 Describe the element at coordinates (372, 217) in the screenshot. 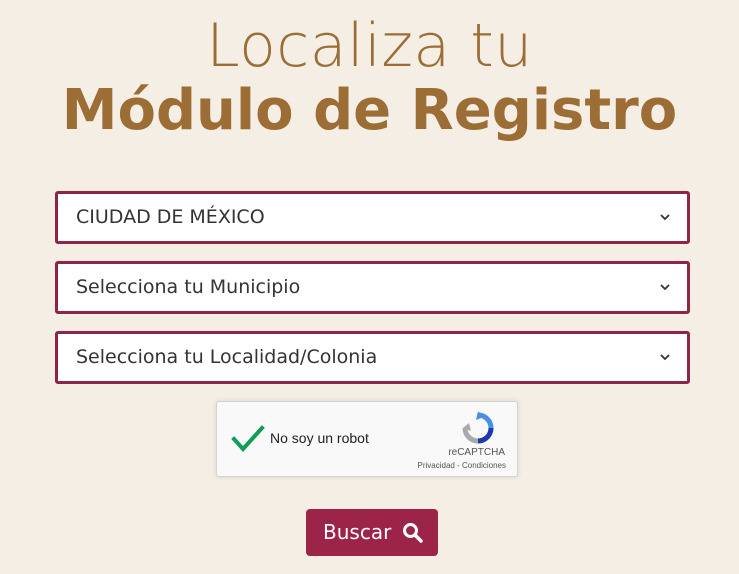

I see `state-select: CIUDAD DE MÉXICO` at that location.